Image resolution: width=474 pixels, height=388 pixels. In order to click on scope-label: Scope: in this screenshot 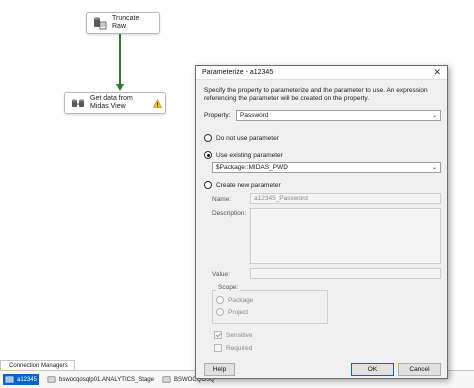, I will do `click(228, 287)`.